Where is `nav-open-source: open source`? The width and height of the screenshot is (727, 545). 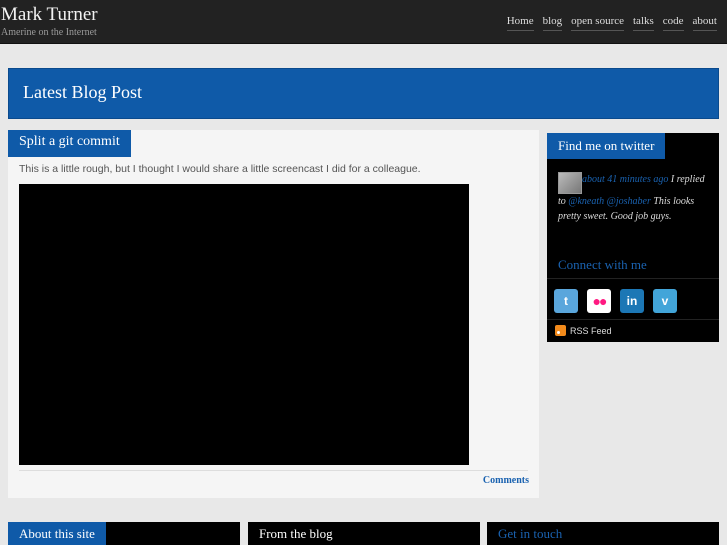
nav-open-source: open source is located at coordinates (597, 23).